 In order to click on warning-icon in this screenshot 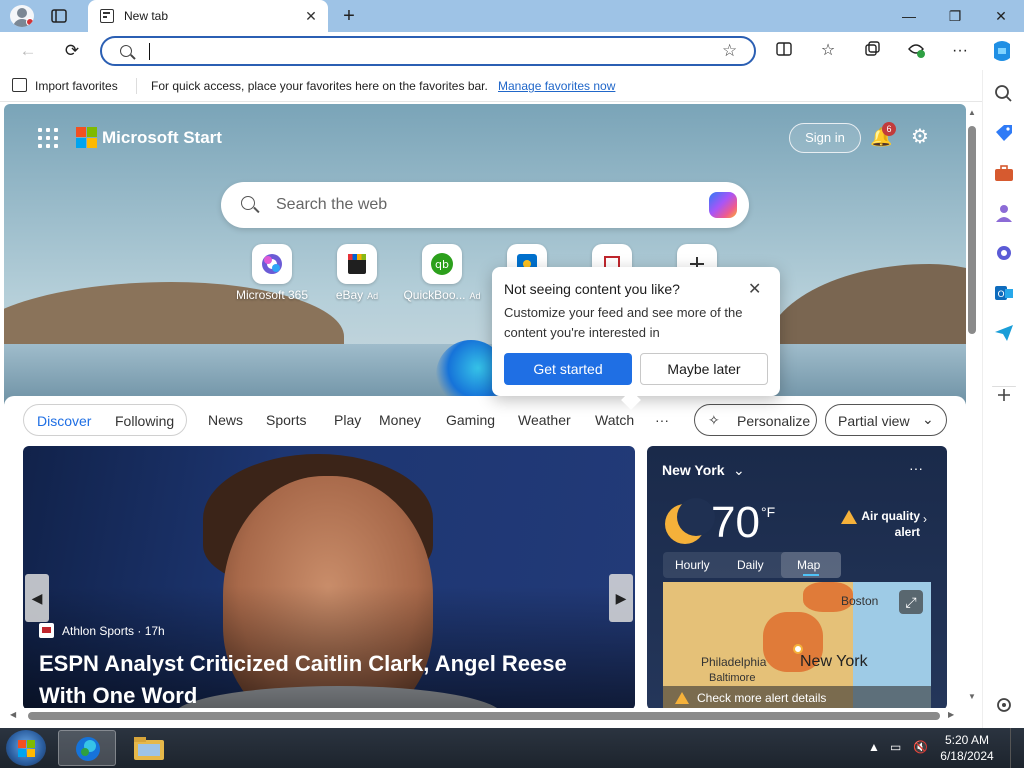, I will do `click(849, 517)`.